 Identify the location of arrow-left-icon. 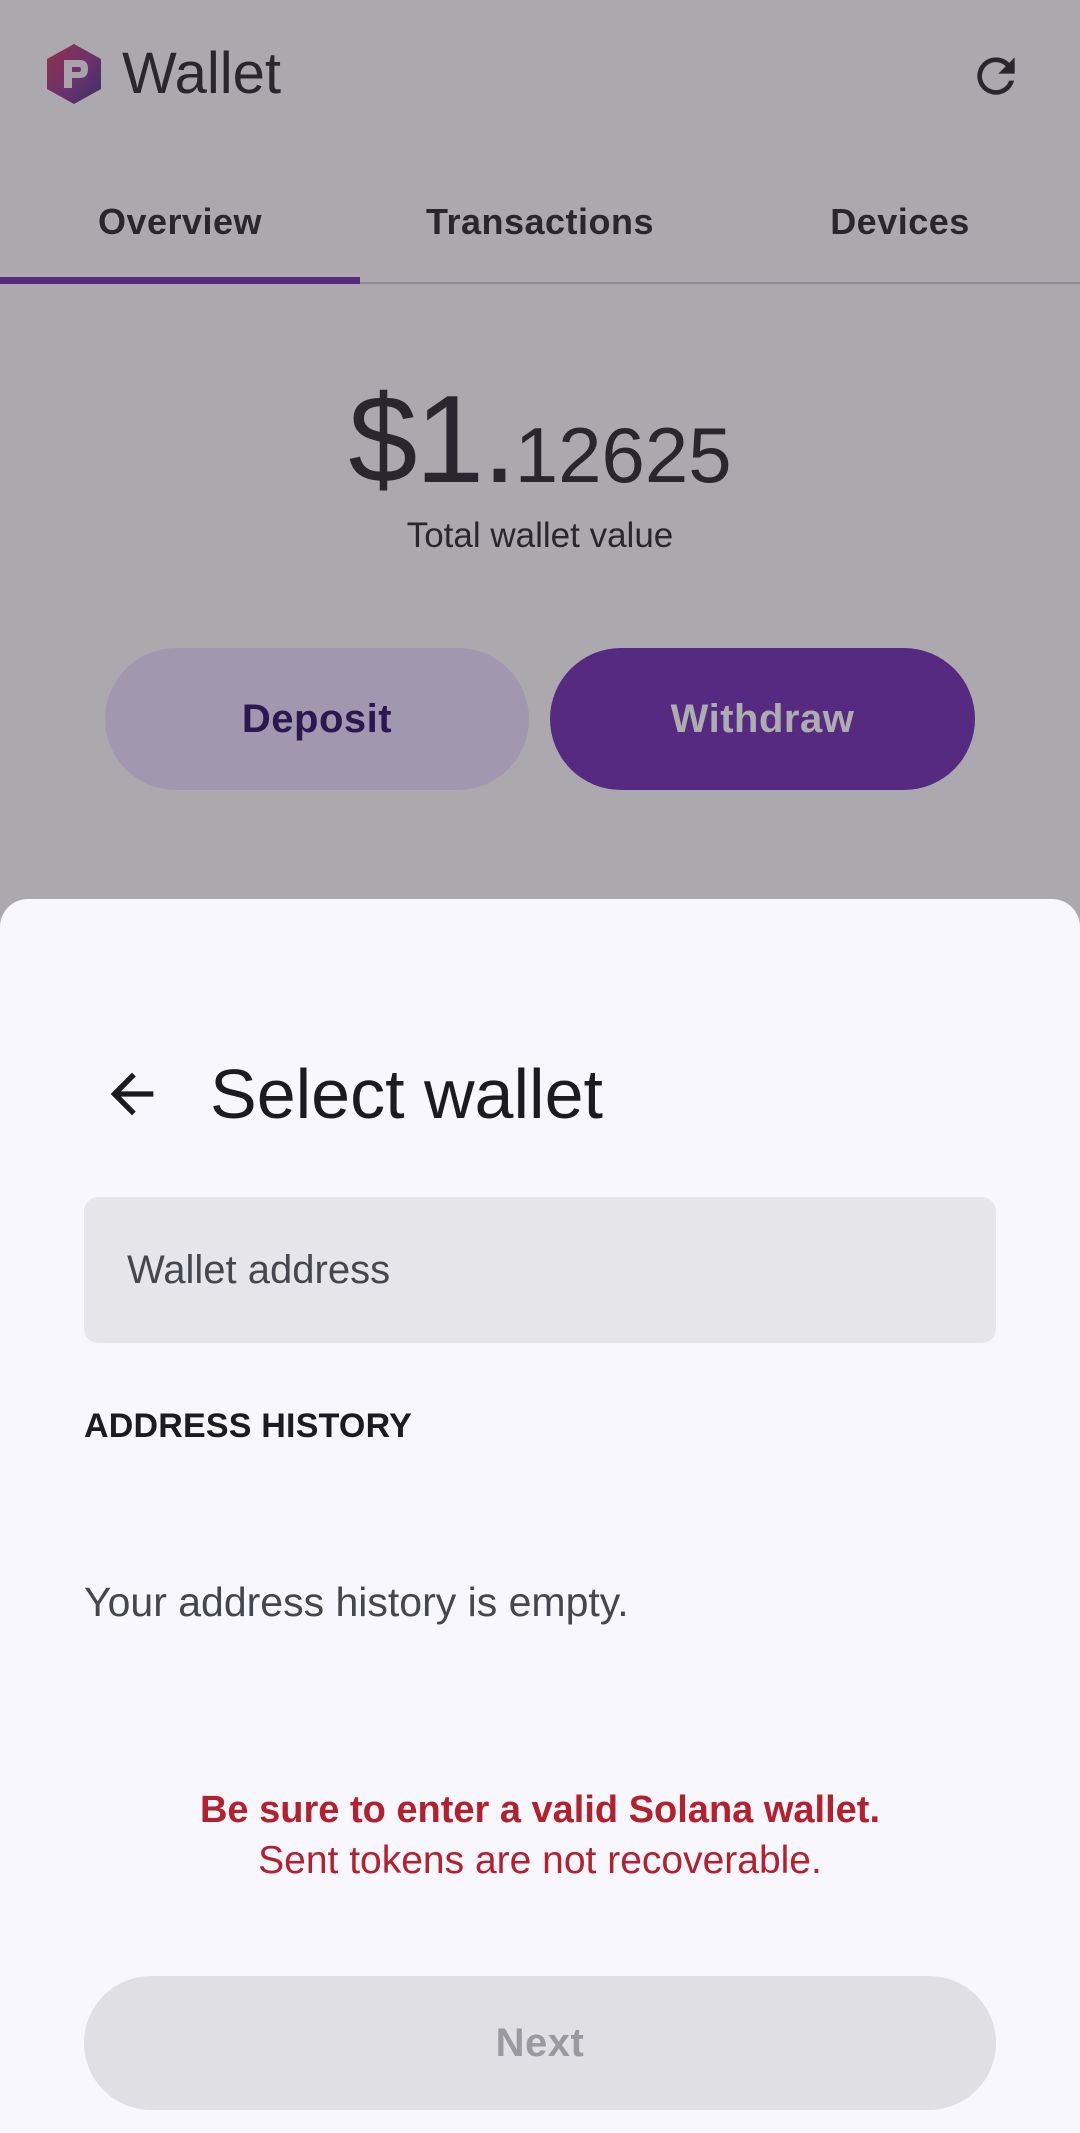
(132, 1094).